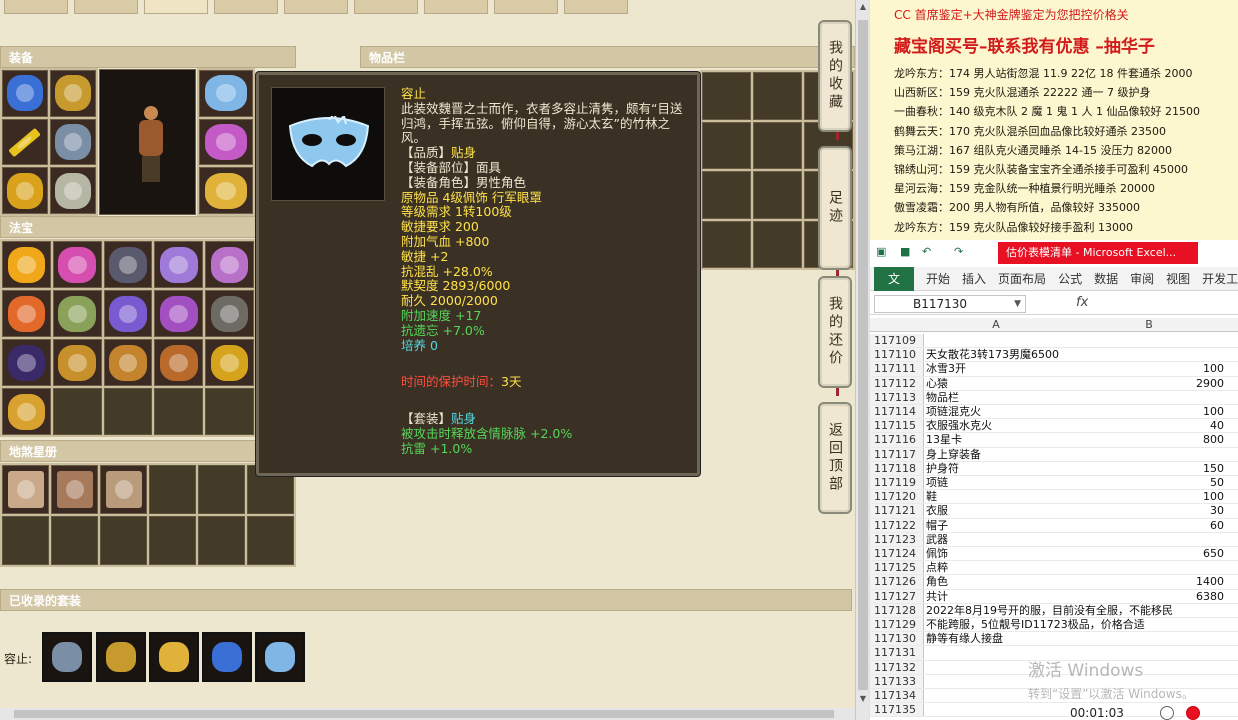 This screenshot has width=1238, height=720. I want to click on table-row: 117125 点粹, so click(1054, 568).